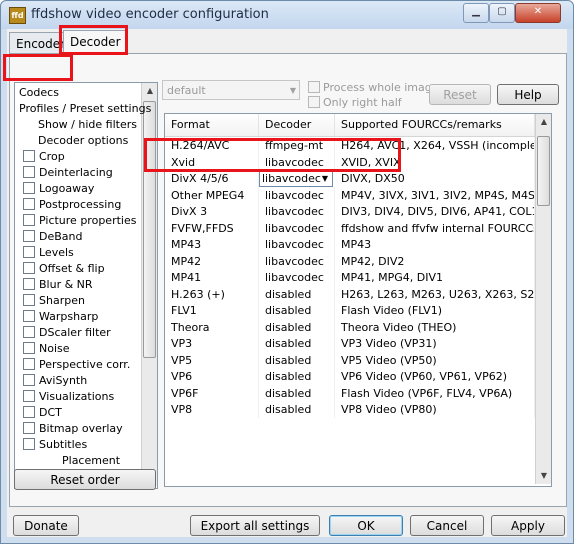  What do you see at coordinates (46, 525) in the screenshot?
I see `donate-button: Donate` at bounding box center [46, 525].